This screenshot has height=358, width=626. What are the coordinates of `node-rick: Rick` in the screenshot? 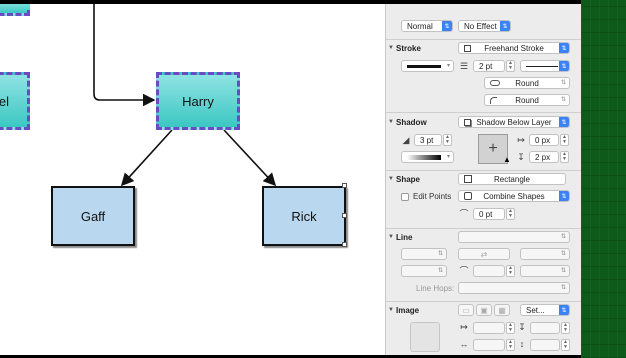 It's located at (304, 216).